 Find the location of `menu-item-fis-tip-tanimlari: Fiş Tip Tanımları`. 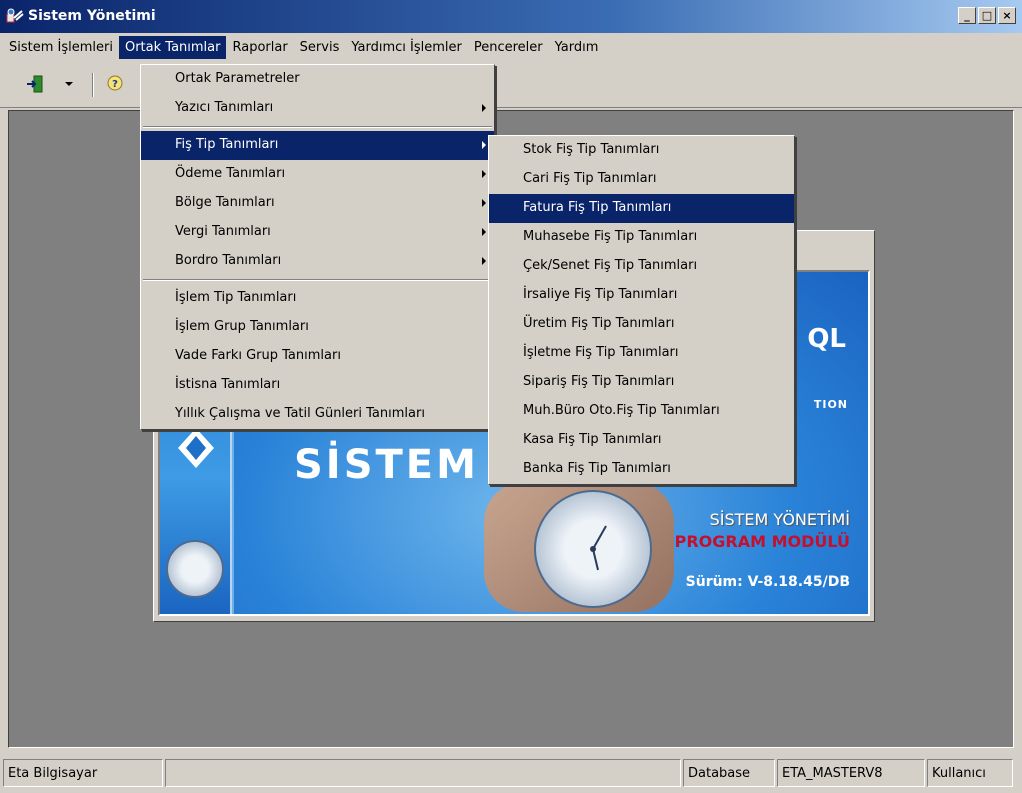

menu-item-fis-tip-tanimlari: Fiş Tip Tanımları is located at coordinates (317, 145).